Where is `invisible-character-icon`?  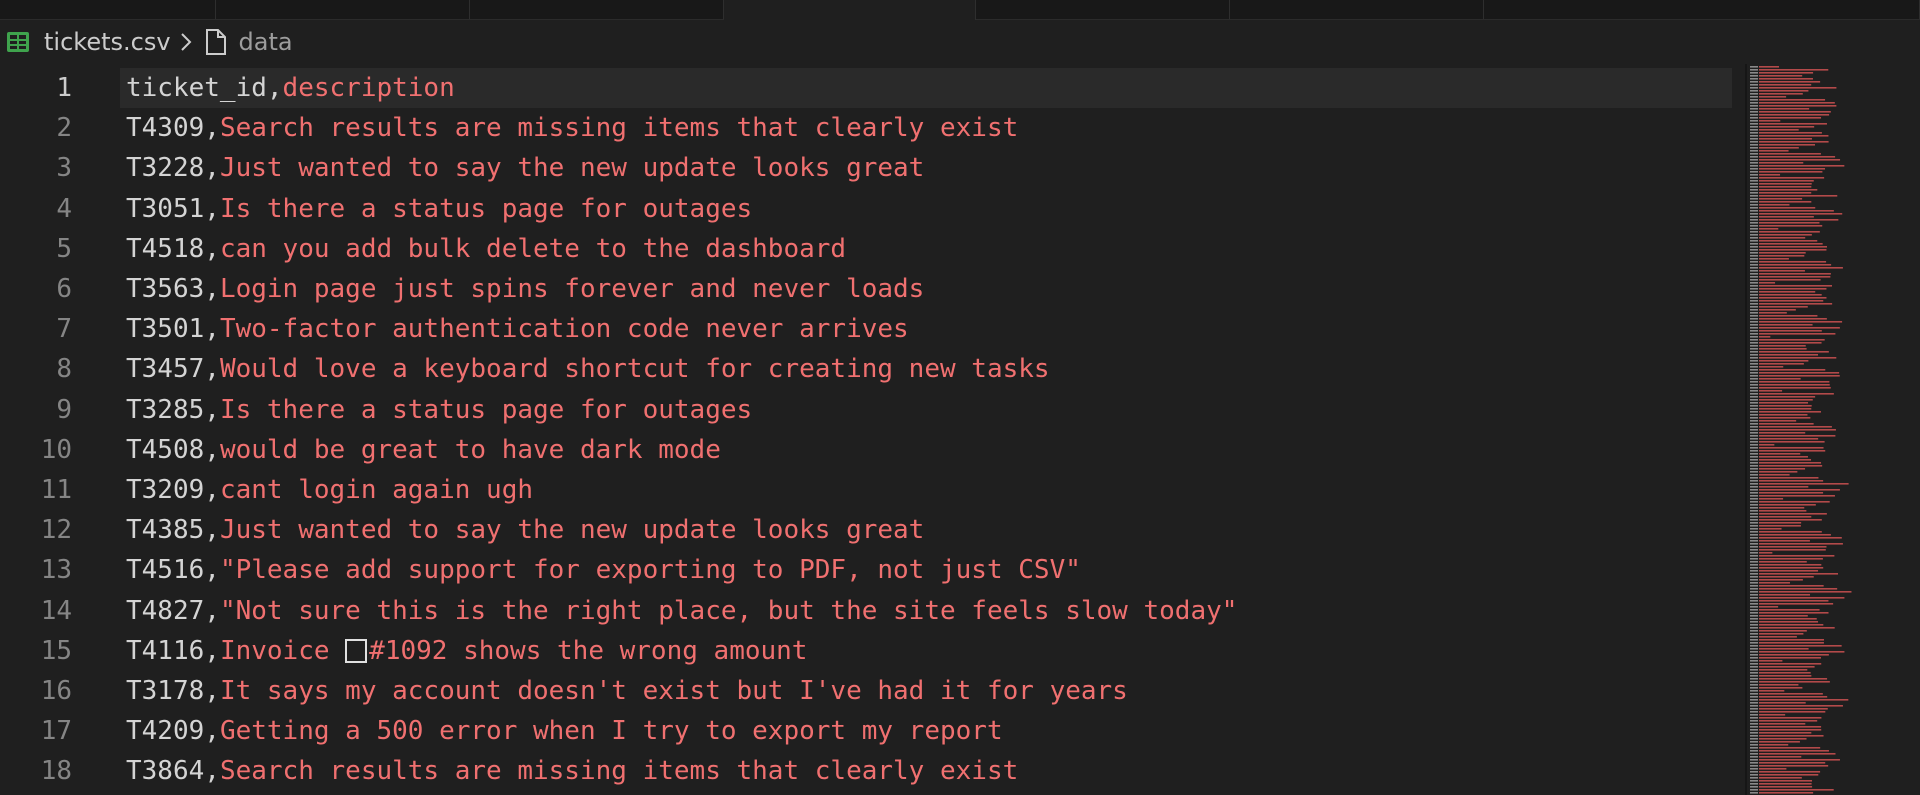 invisible-character-icon is located at coordinates (356, 650).